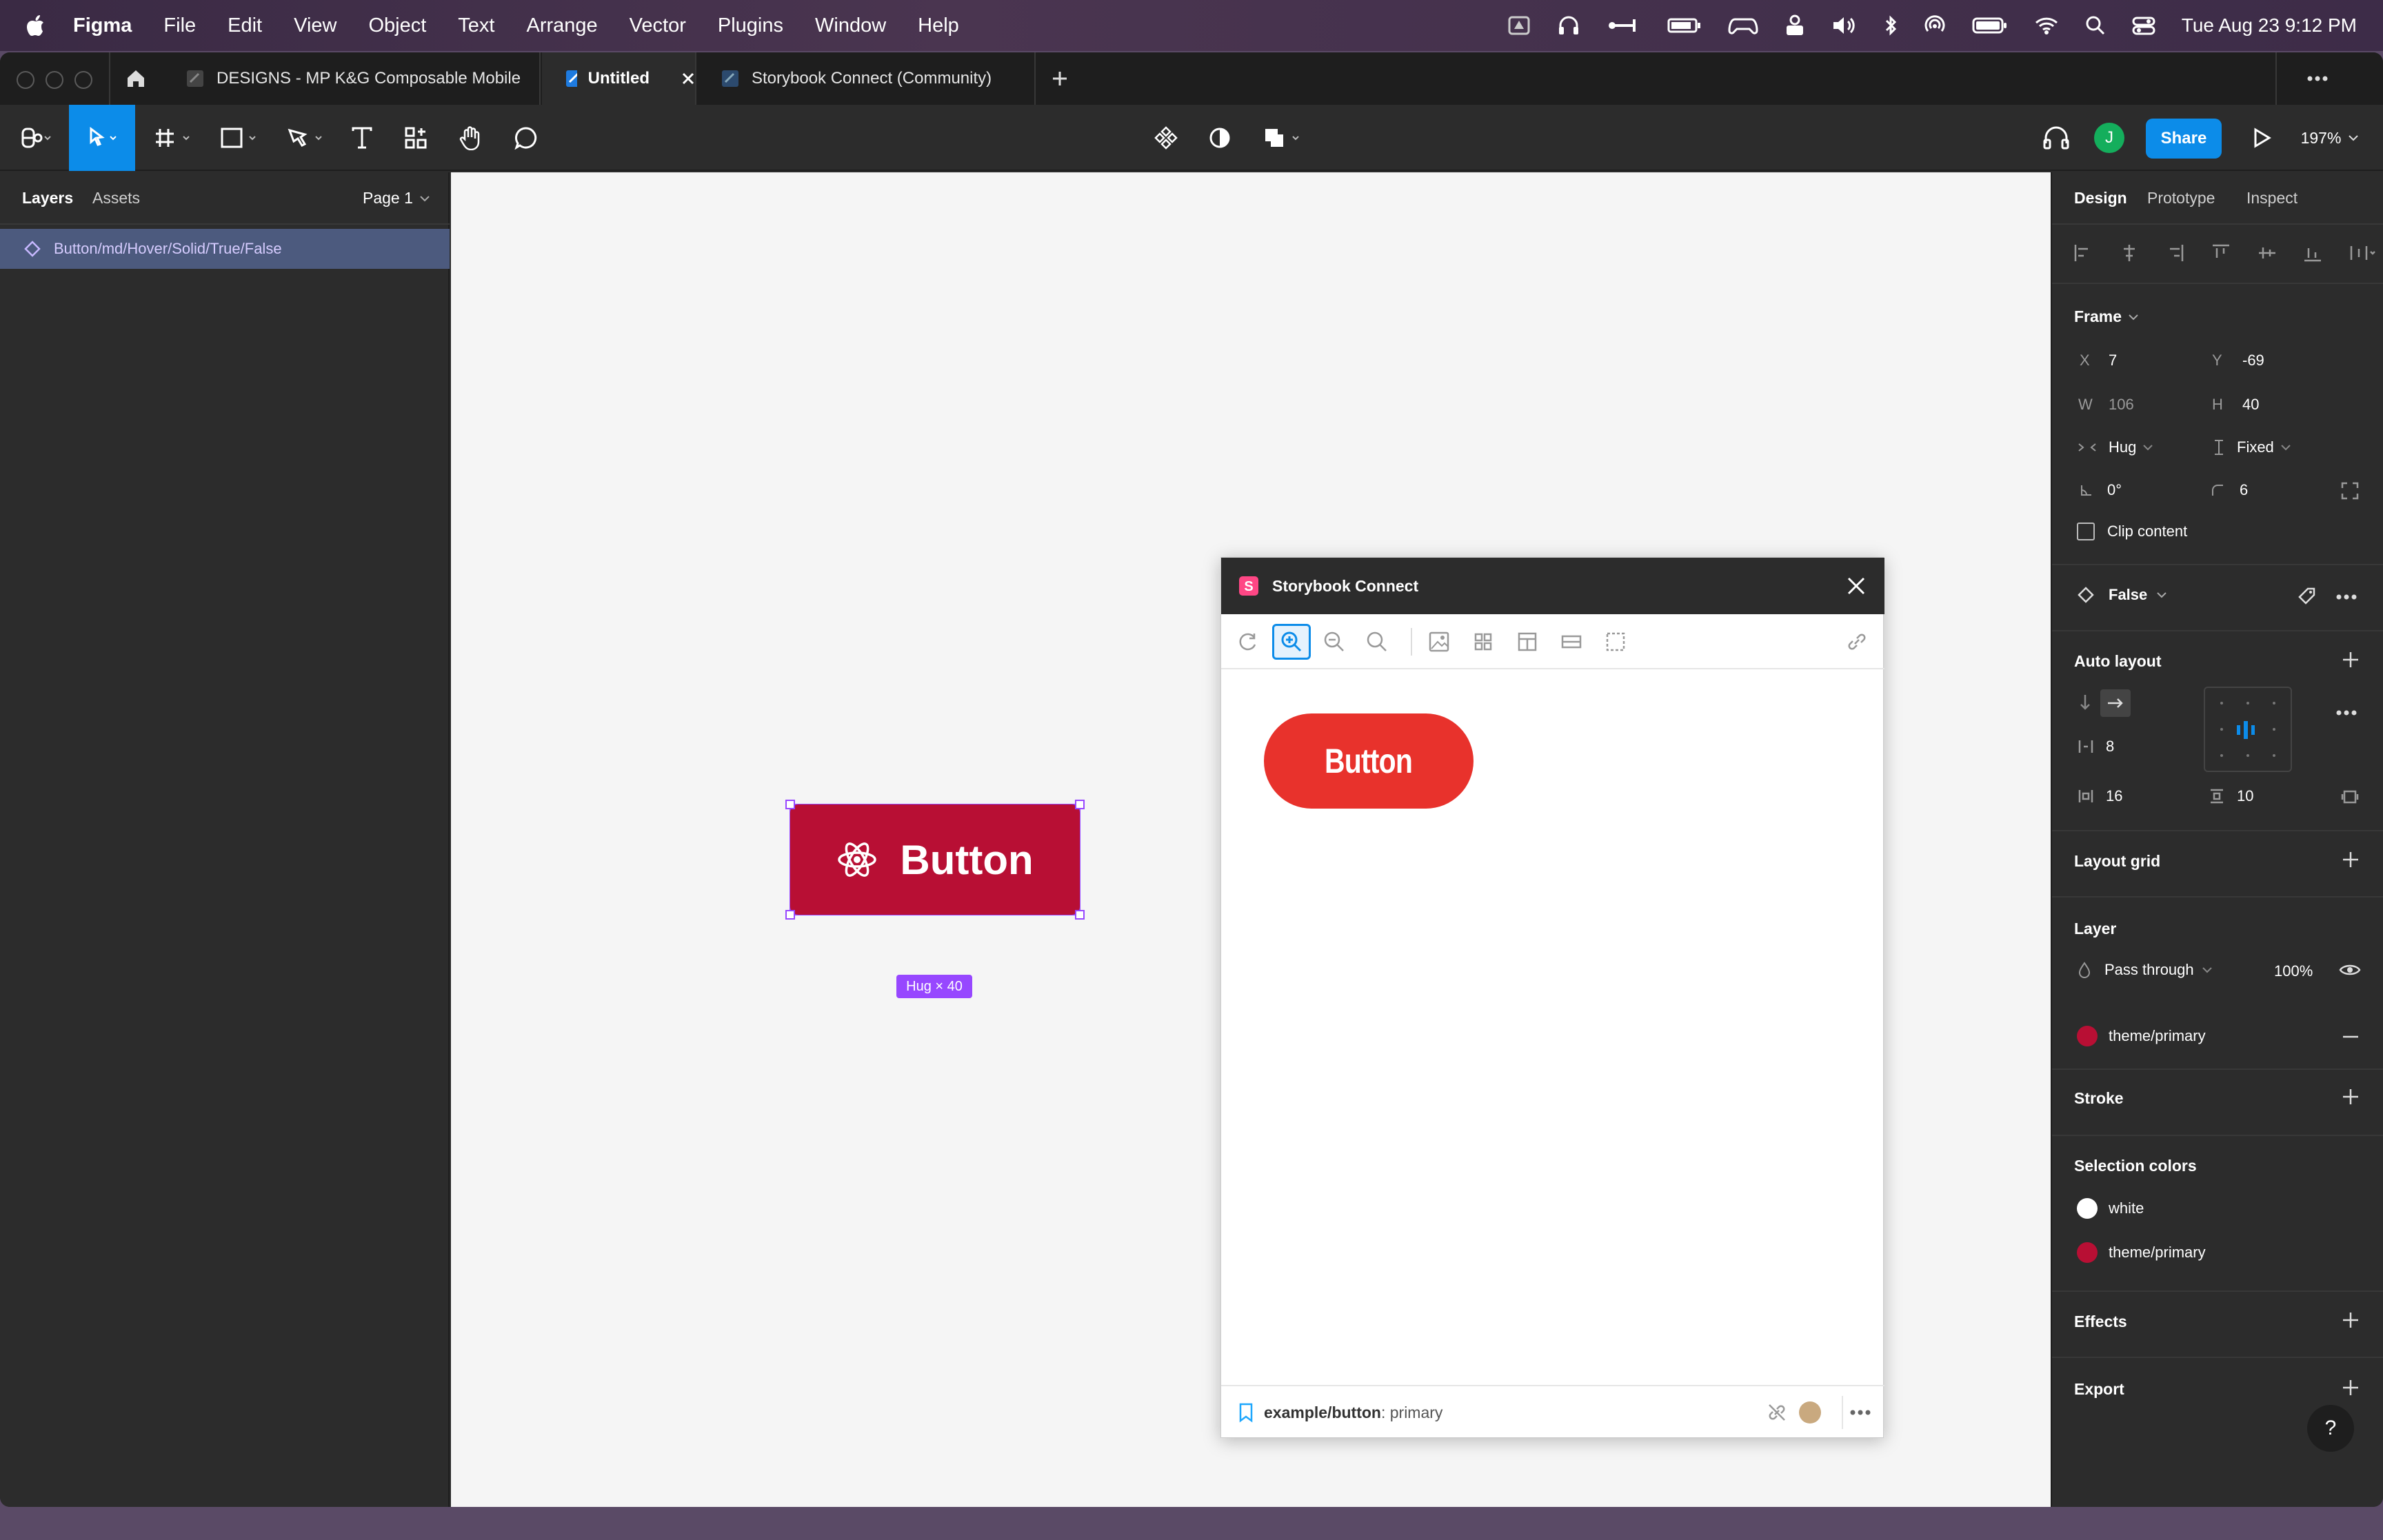 The height and width of the screenshot is (1540, 2383). I want to click on wifi-icon, so click(2046, 26).